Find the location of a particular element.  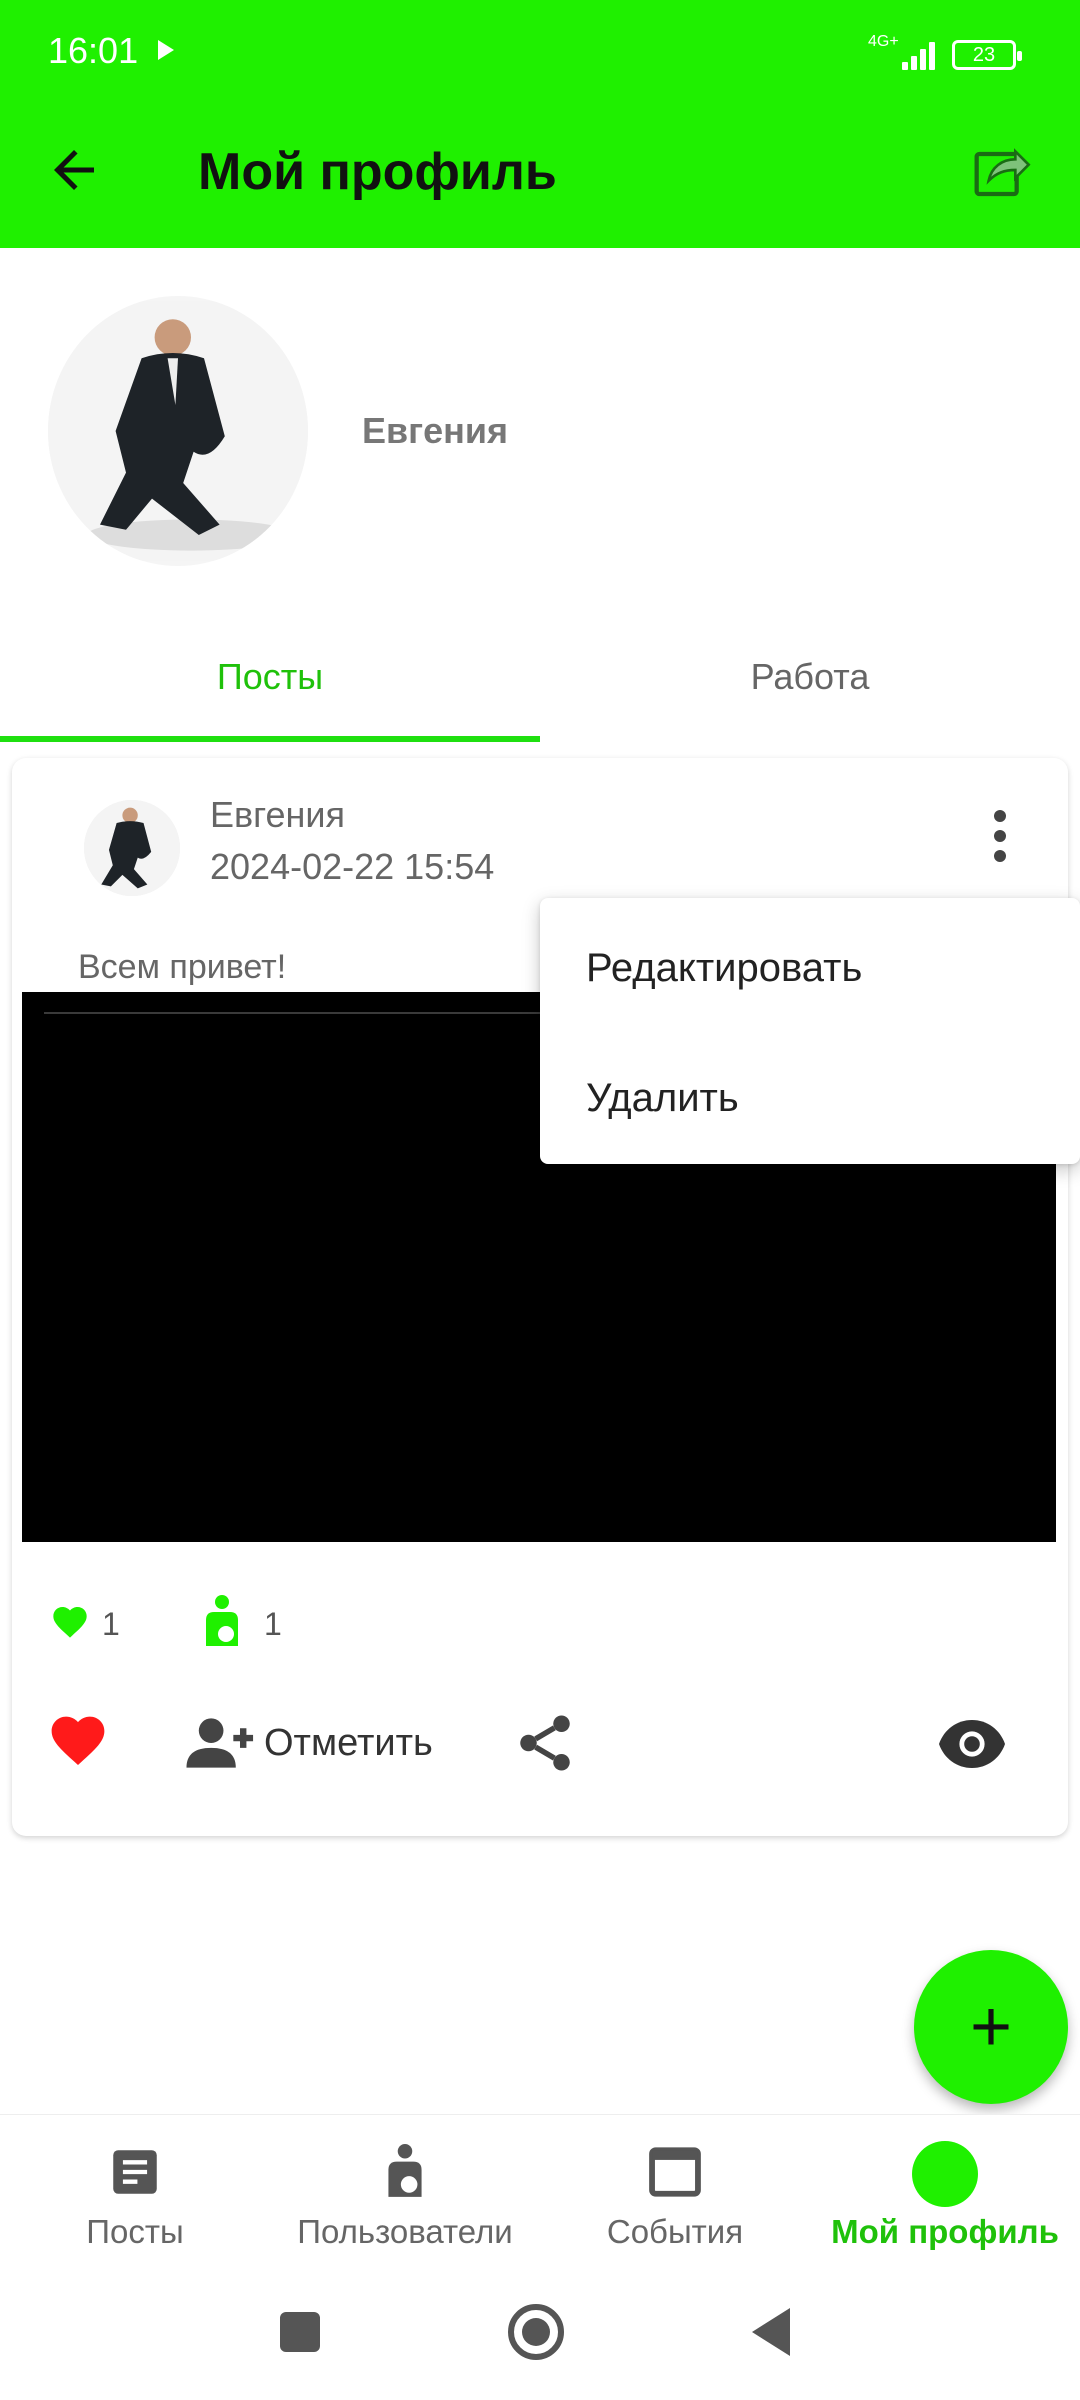

profile-name: Евгения is located at coordinates (435, 430).